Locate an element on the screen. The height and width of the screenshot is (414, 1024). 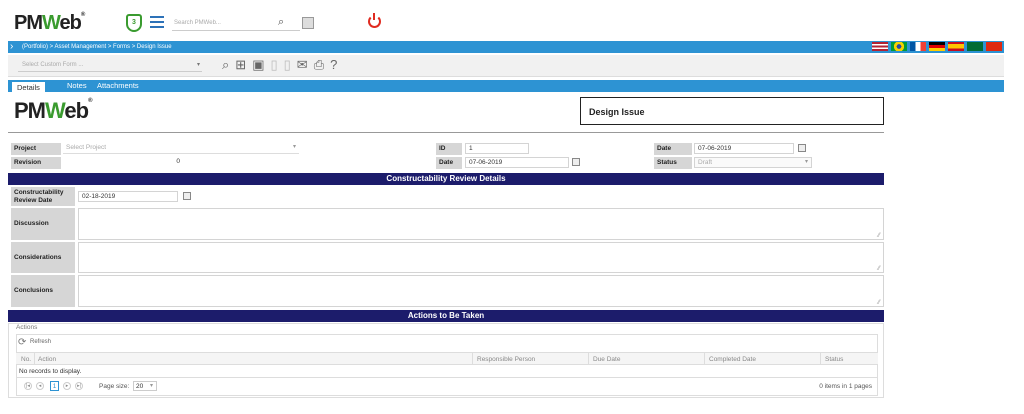
menu-icon is located at coordinates (157, 22).